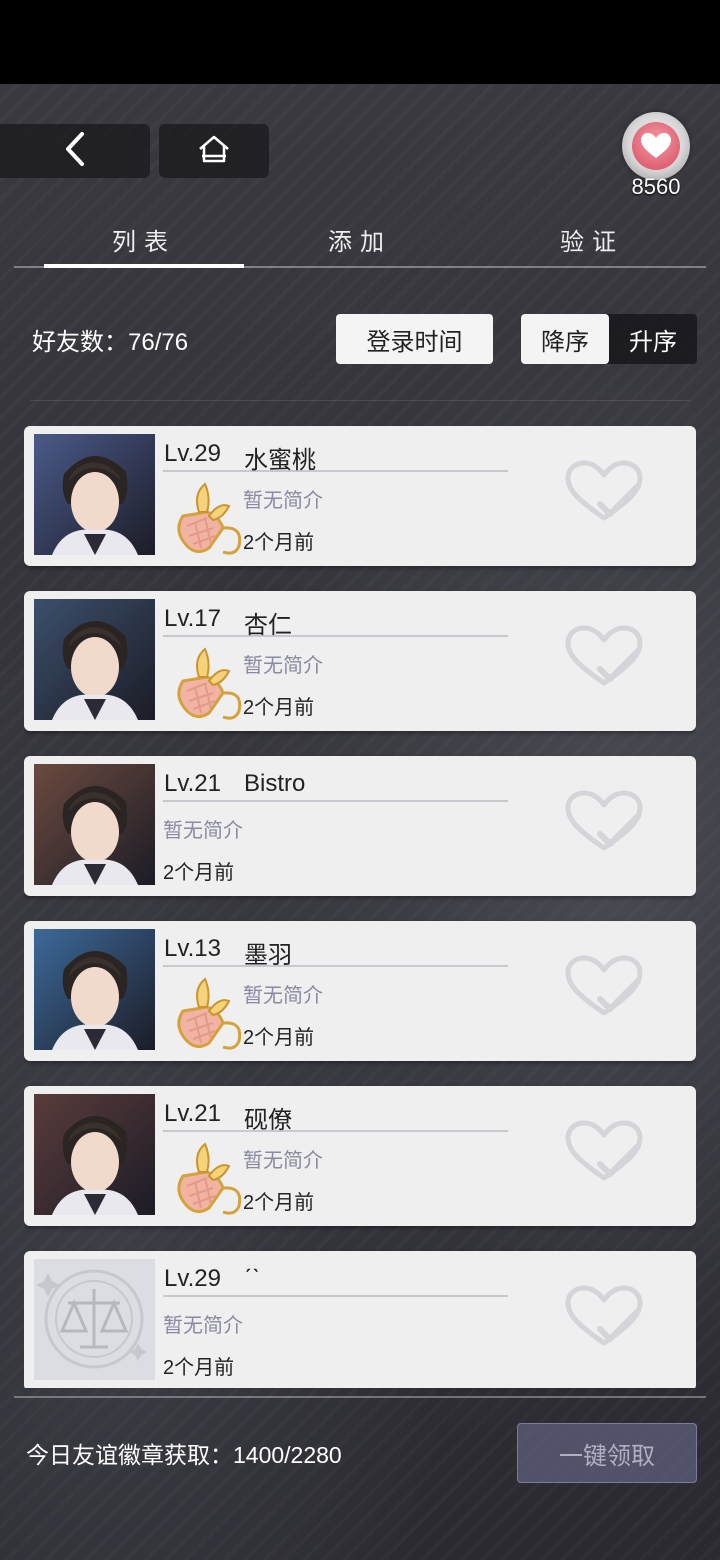 The width and height of the screenshot is (720, 1560). Describe the element at coordinates (144, 244) in the screenshot. I see `tab-list: 列表` at that location.